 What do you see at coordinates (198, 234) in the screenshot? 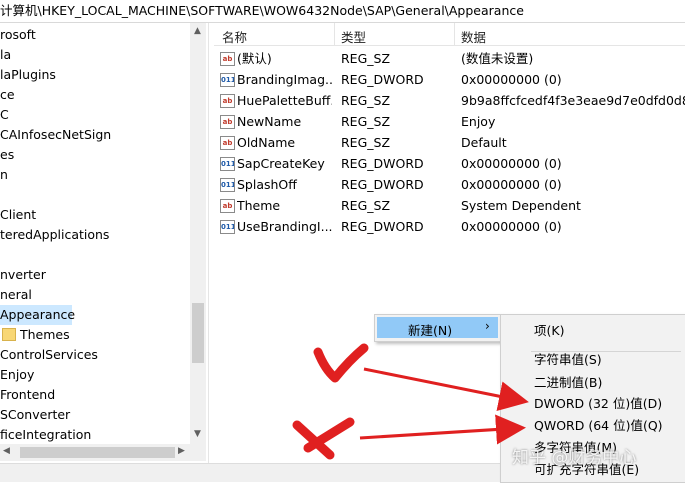
I see `tree-vertical-scrollbar: ▲ ▼` at bounding box center [198, 234].